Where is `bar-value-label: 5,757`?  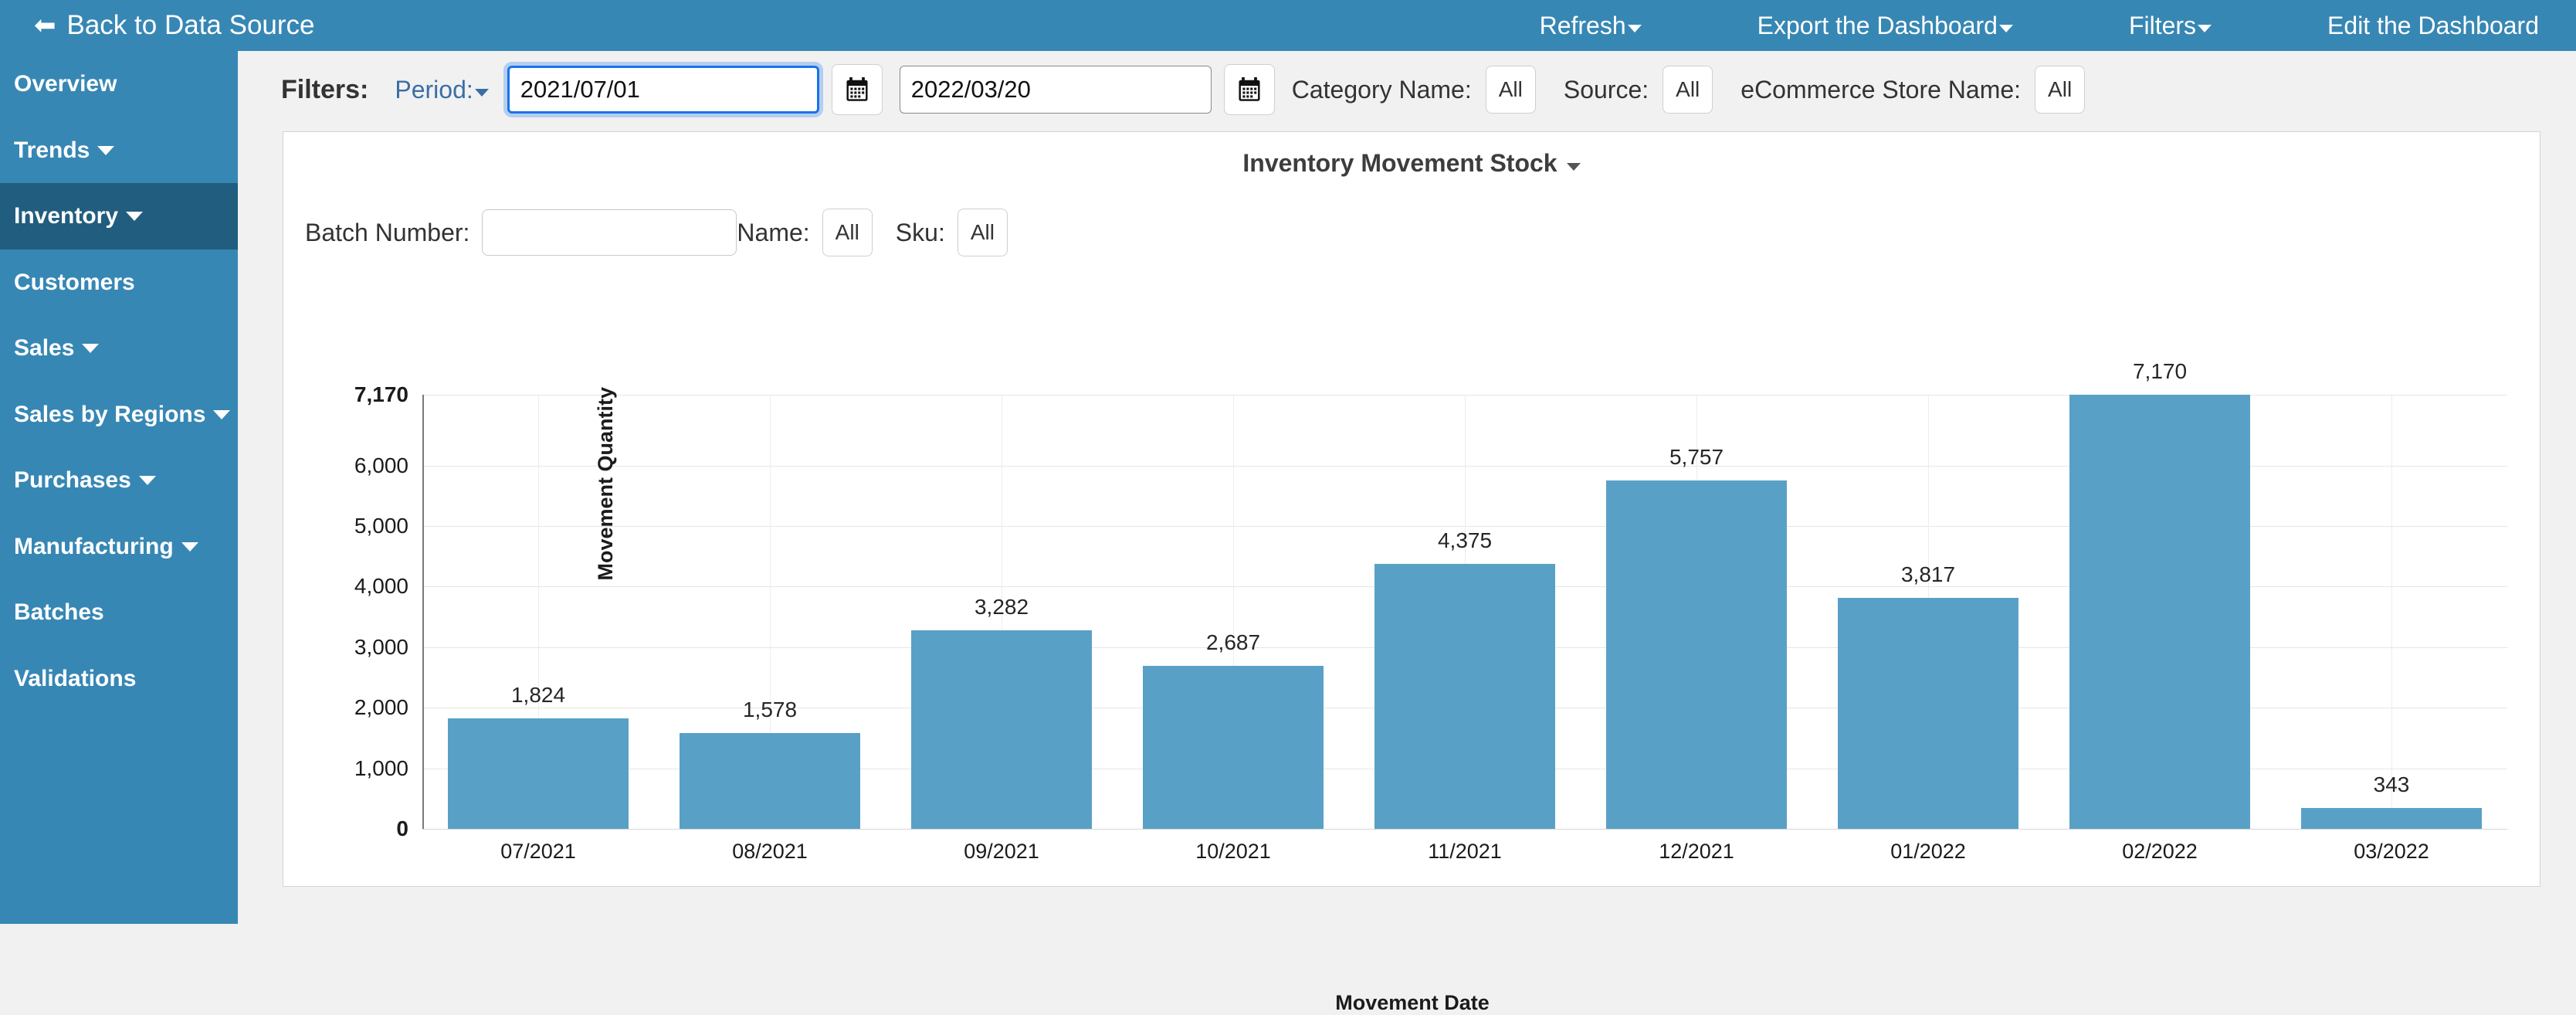
bar-value-label: 5,757 is located at coordinates (1696, 457).